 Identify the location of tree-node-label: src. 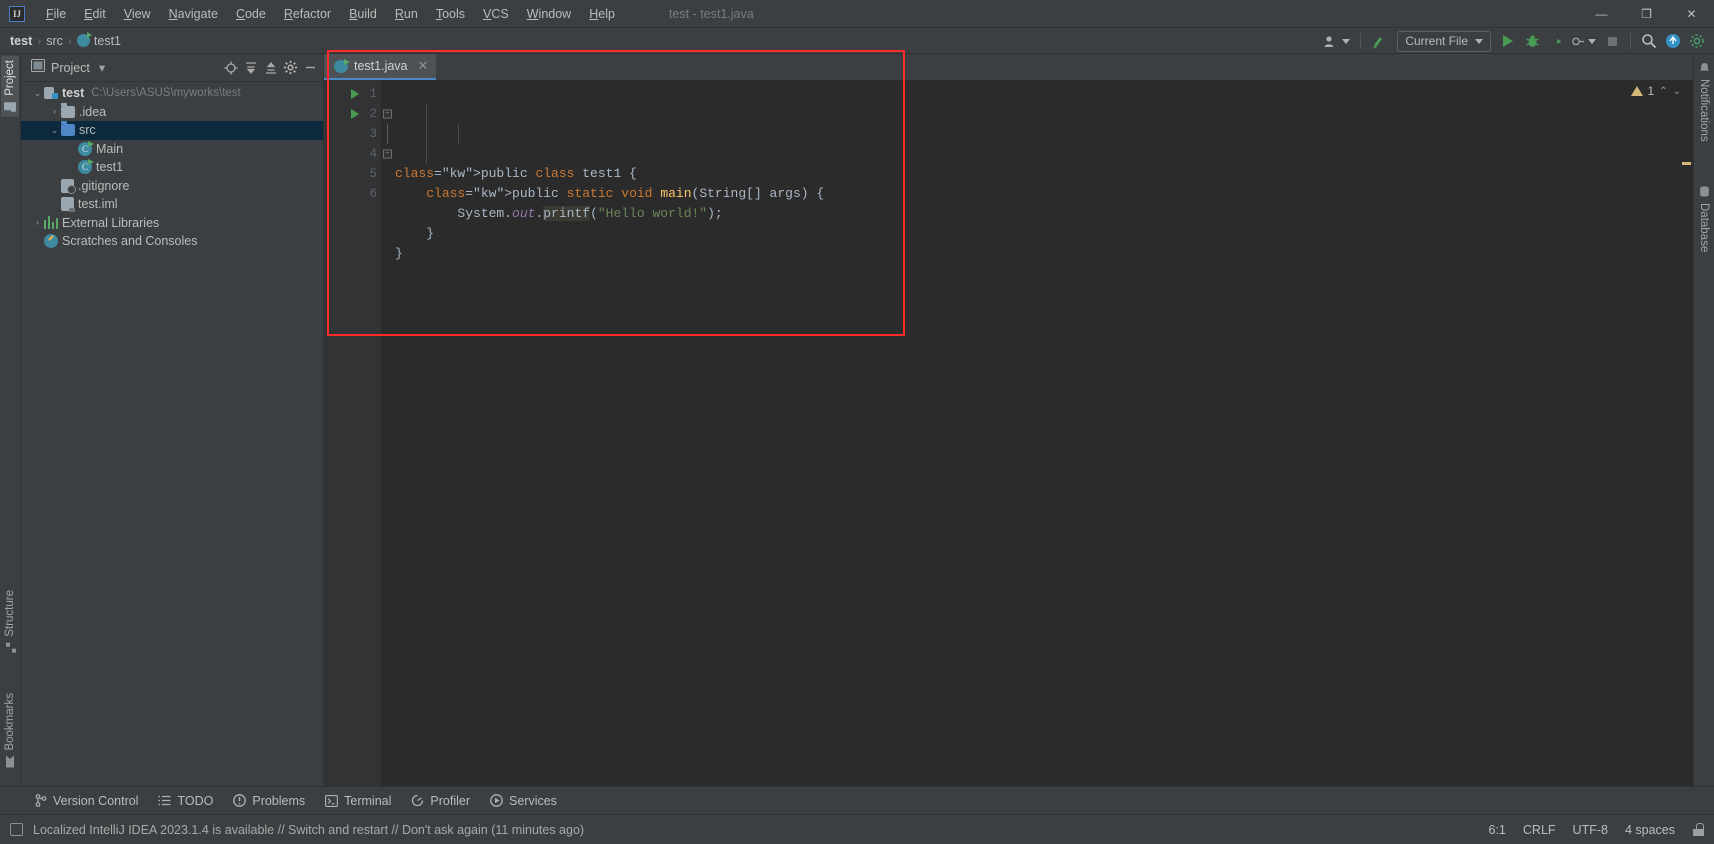
(87, 130).